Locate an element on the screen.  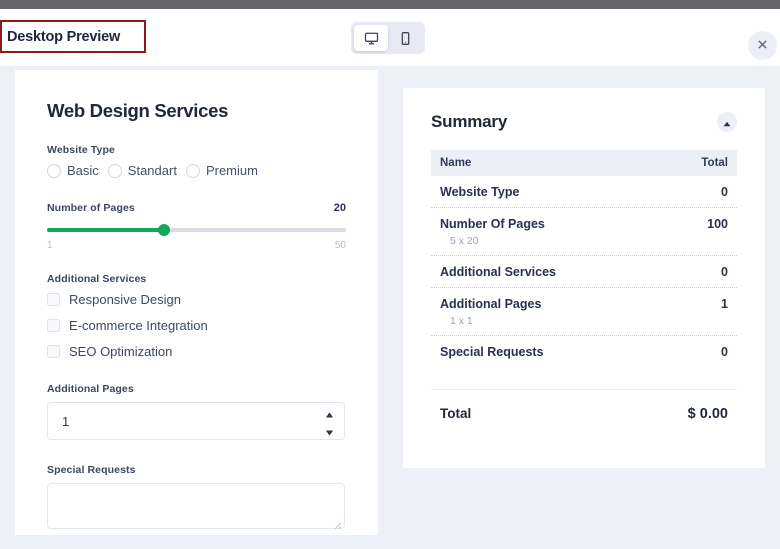
close-icon is located at coordinates (762, 45).